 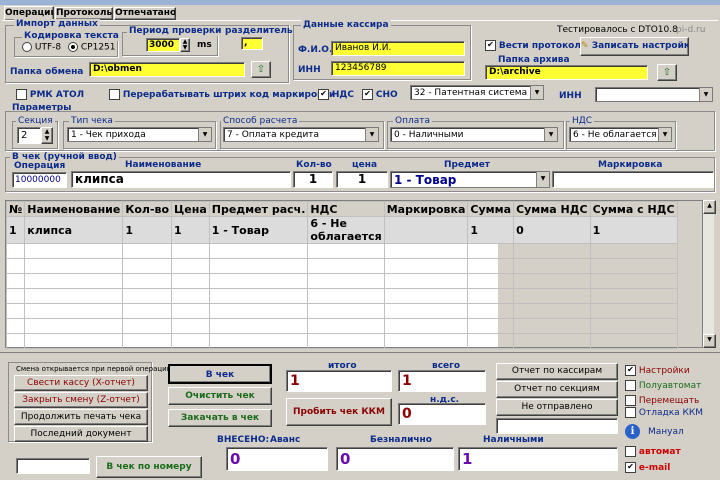 What do you see at coordinates (709, 207) in the screenshot?
I see `scroll-up-icon: ▲` at bounding box center [709, 207].